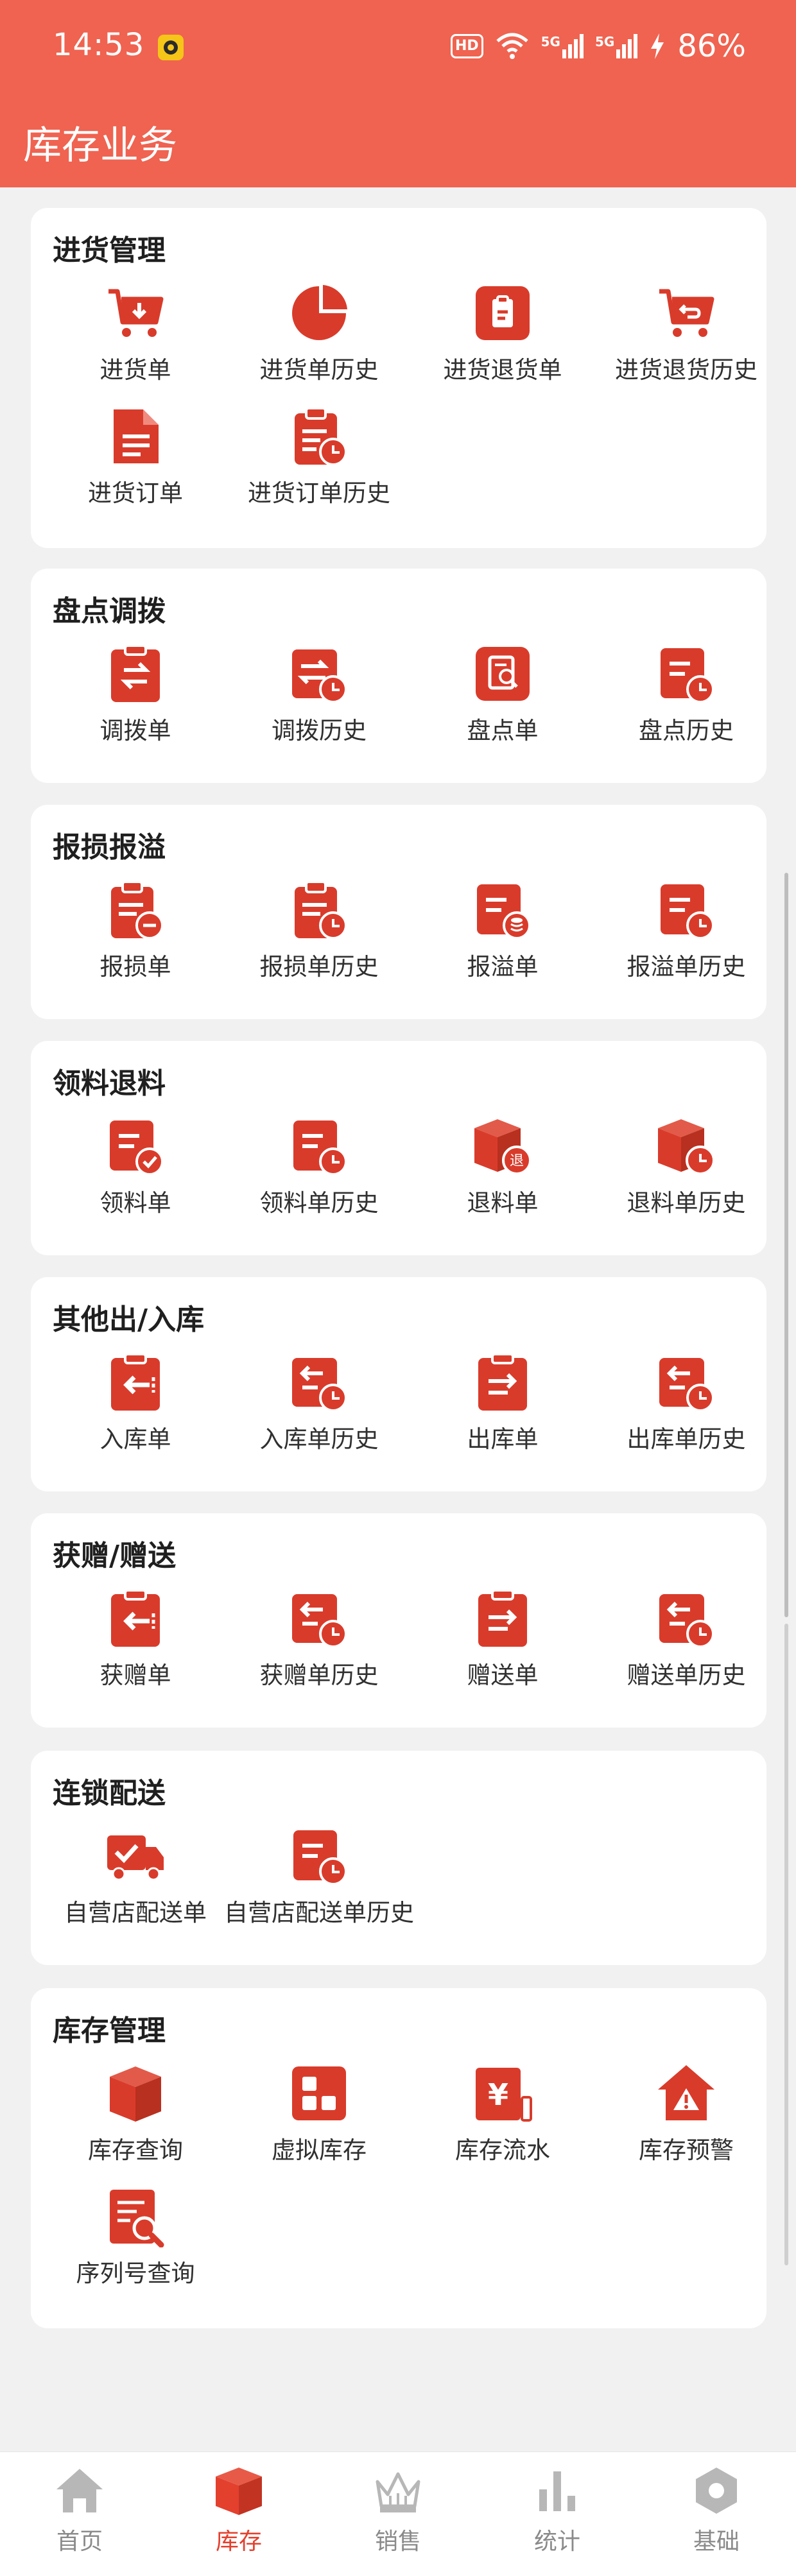 Image resolution: width=796 pixels, height=2576 pixels. Describe the element at coordinates (239, 2518) in the screenshot. I see `nav-item-inventory: 库存` at that location.